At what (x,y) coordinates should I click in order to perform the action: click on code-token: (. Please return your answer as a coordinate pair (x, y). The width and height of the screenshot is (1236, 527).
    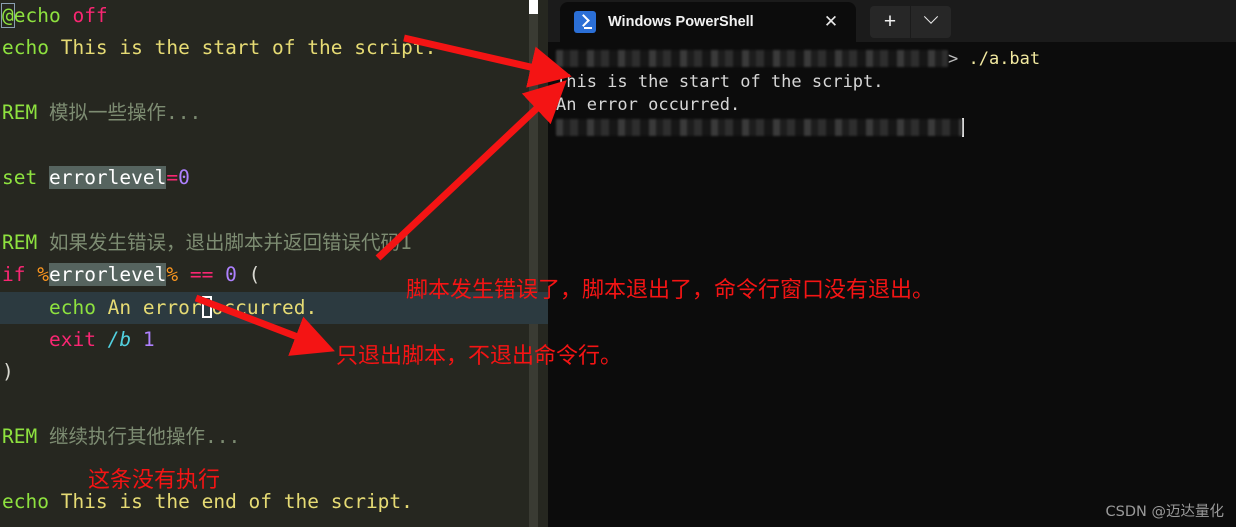
    Looking at the image, I should click on (248, 275).